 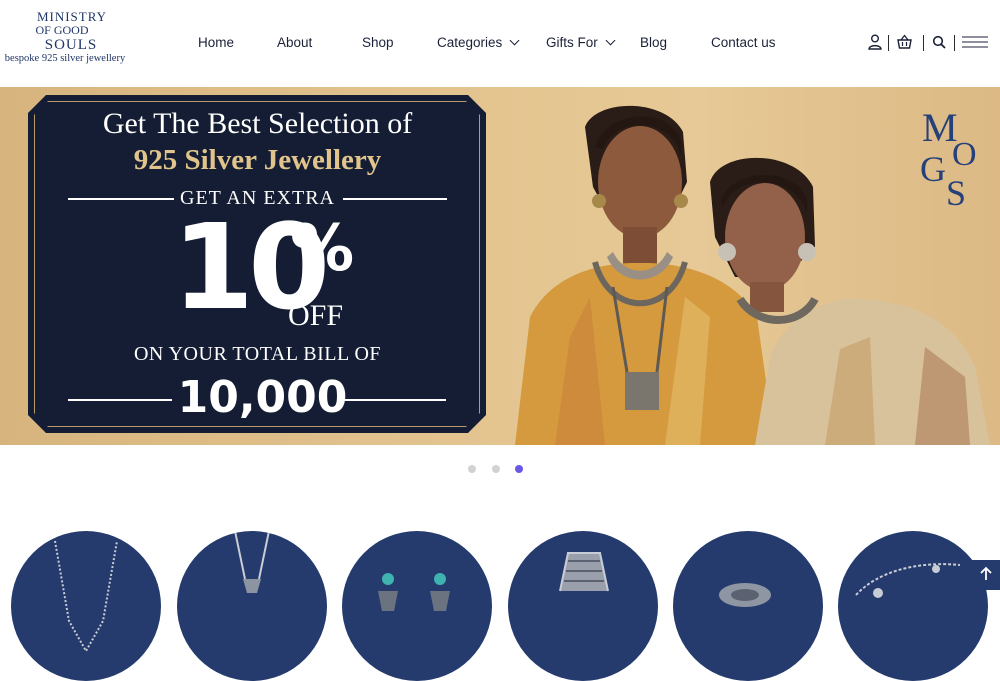 I want to click on anklet-icon, so click(x=908, y=580).